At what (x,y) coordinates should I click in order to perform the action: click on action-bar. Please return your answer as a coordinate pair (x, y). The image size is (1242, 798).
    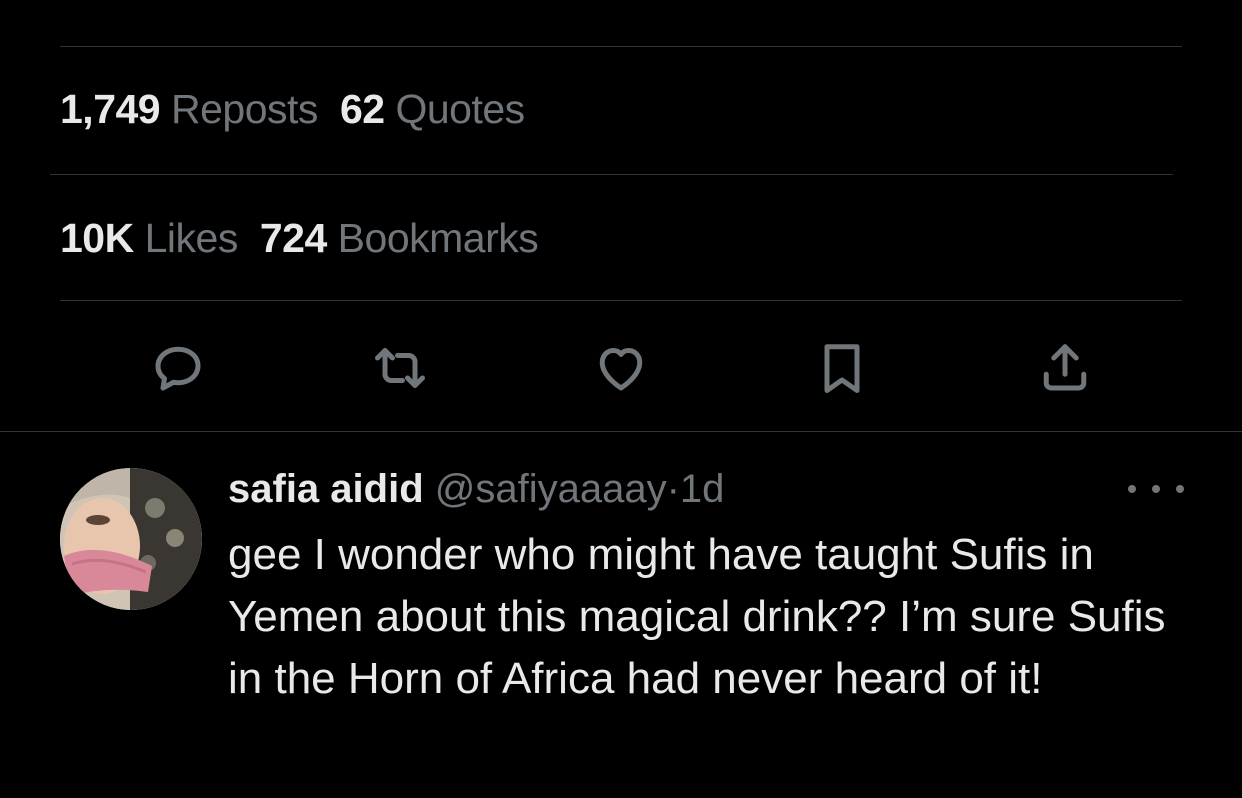
    Looking at the image, I should click on (621, 368).